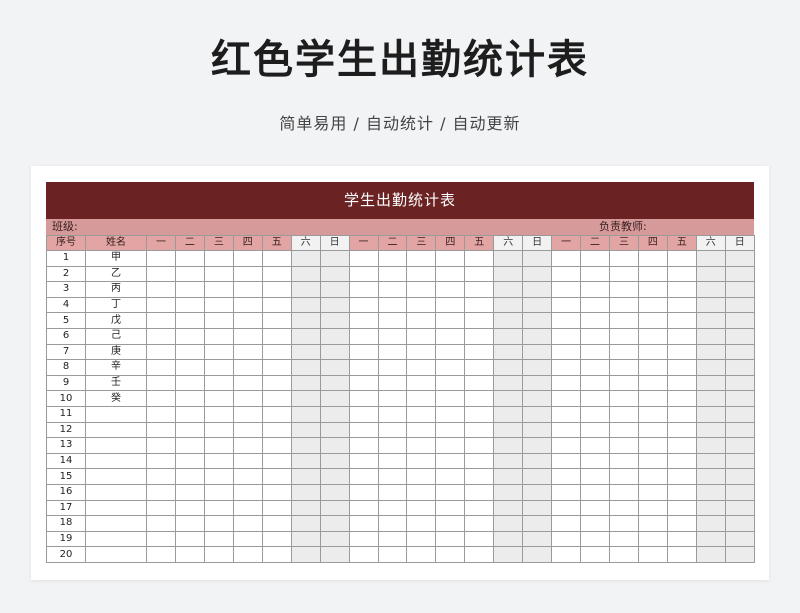 The width and height of the screenshot is (800, 613). What do you see at coordinates (116, 305) in the screenshot?
I see `row-student-name: 丁` at bounding box center [116, 305].